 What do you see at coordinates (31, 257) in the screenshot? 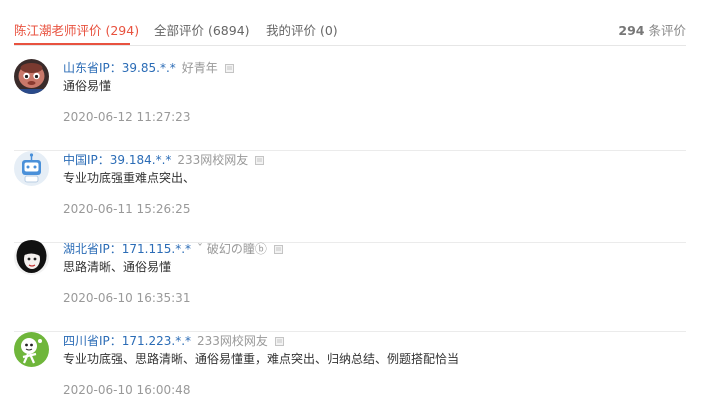
I see `black-hair-girl-avatar` at bounding box center [31, 257].